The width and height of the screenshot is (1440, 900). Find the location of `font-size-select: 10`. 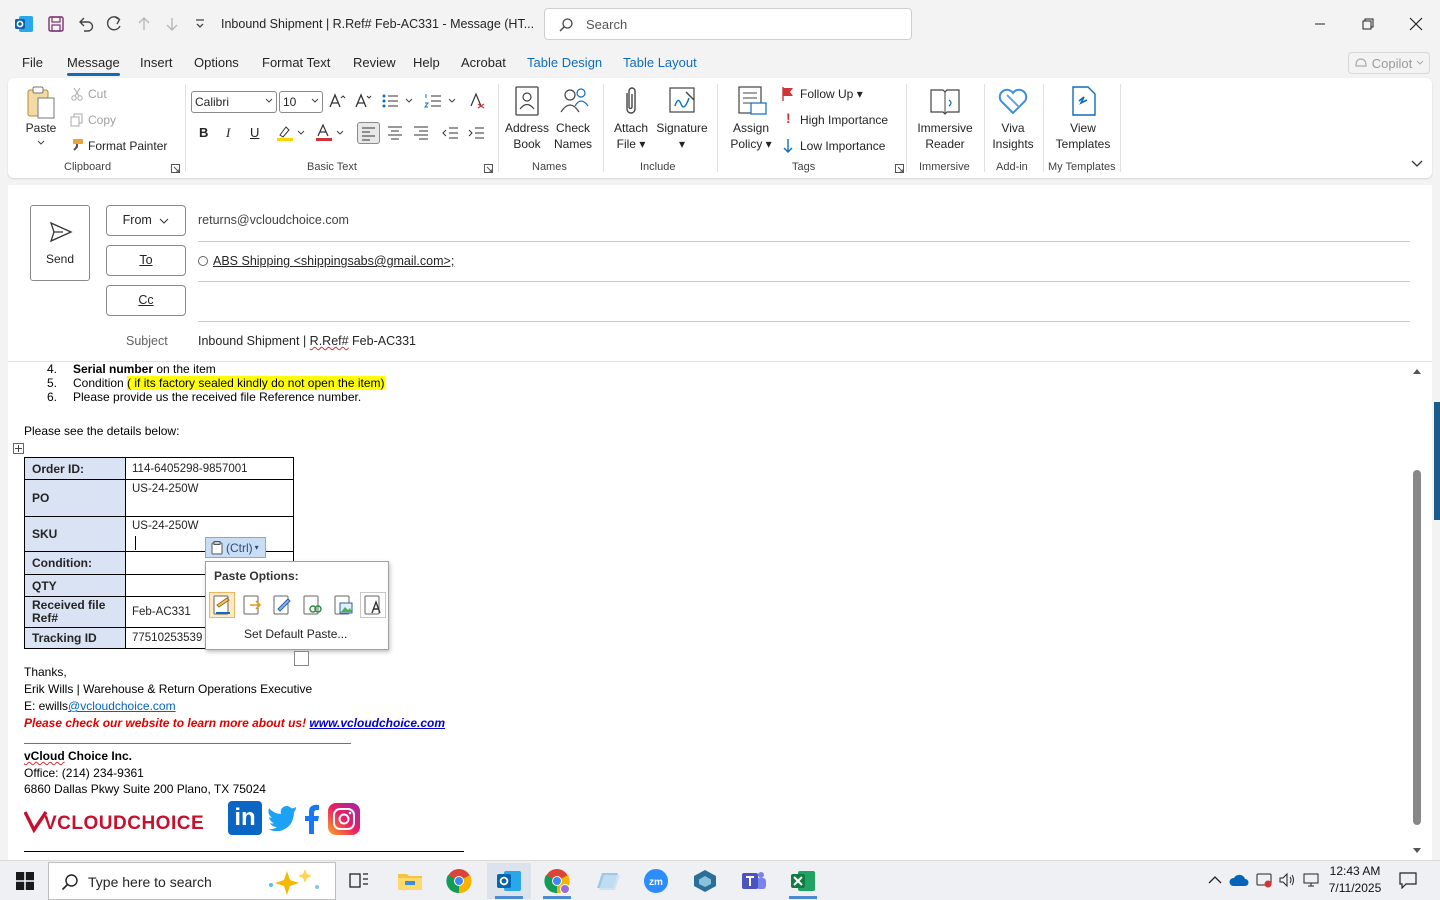

font-size-select: 10 is located at coordinates (301, 102).